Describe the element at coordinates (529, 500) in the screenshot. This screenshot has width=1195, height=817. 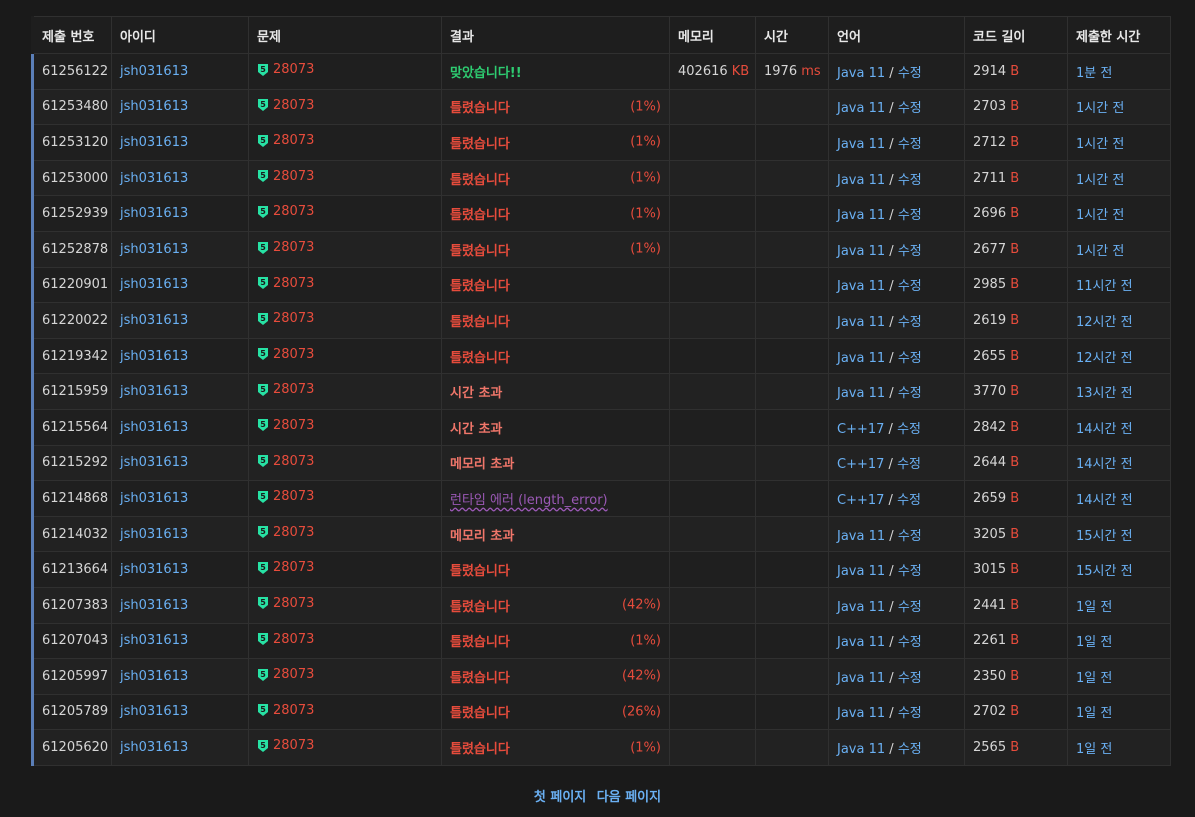
I see `result-text: 런타임 에러 (length_error)` at that location.